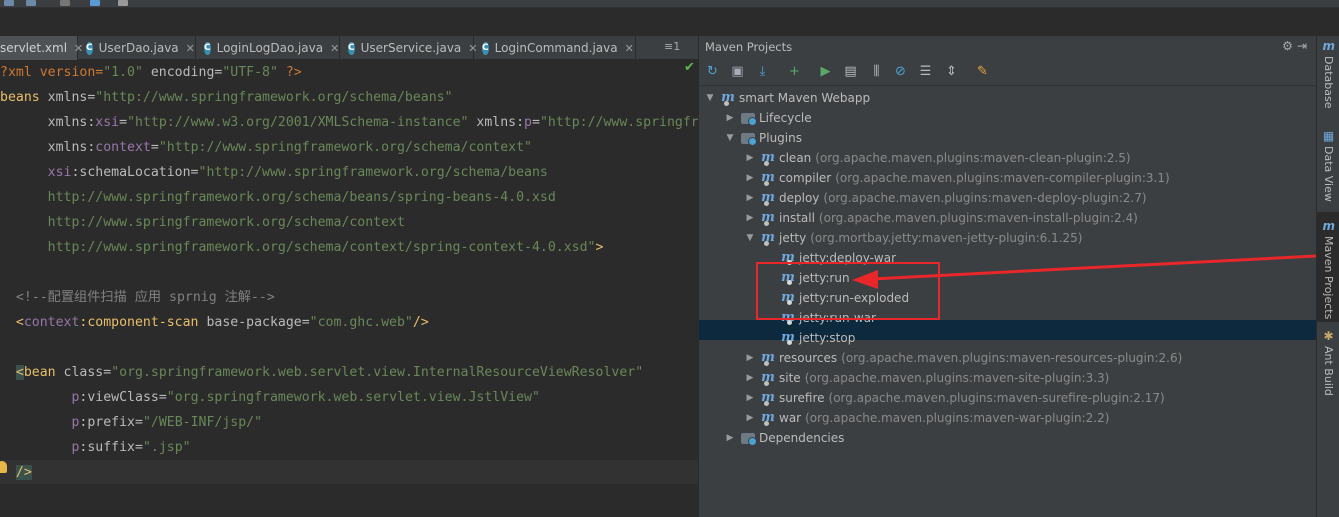 The height and width of the screenshot is (517, 1339). I want to click on annotation-arrow, so click(1084, 271).